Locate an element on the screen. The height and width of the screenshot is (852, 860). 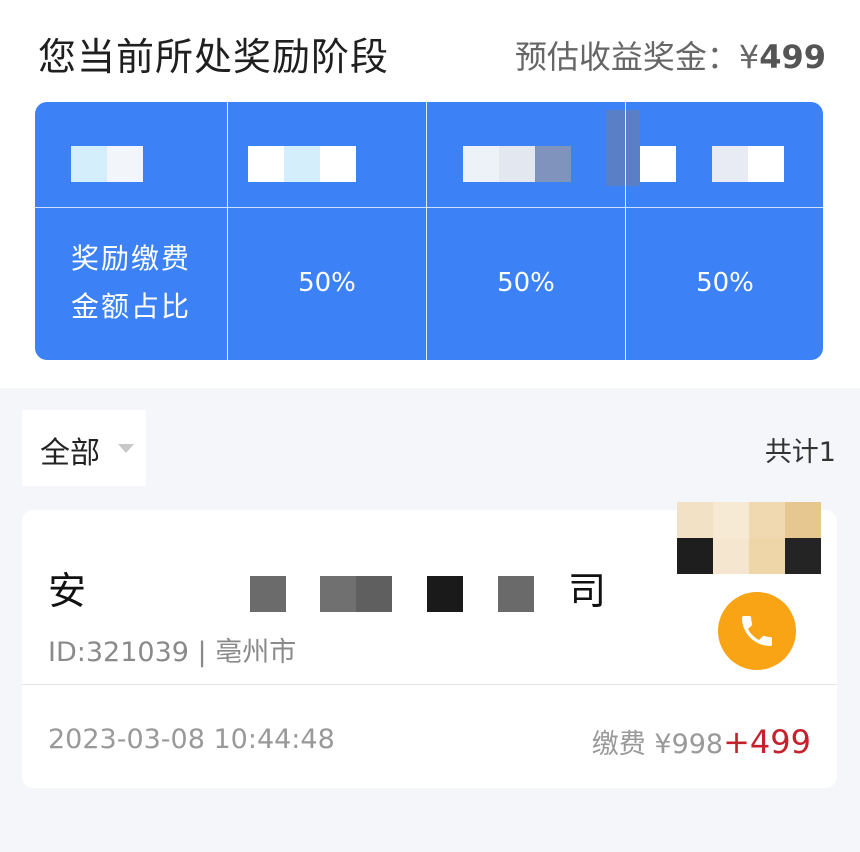
record-city: 亳州市 is located at coordinates (256, 652).